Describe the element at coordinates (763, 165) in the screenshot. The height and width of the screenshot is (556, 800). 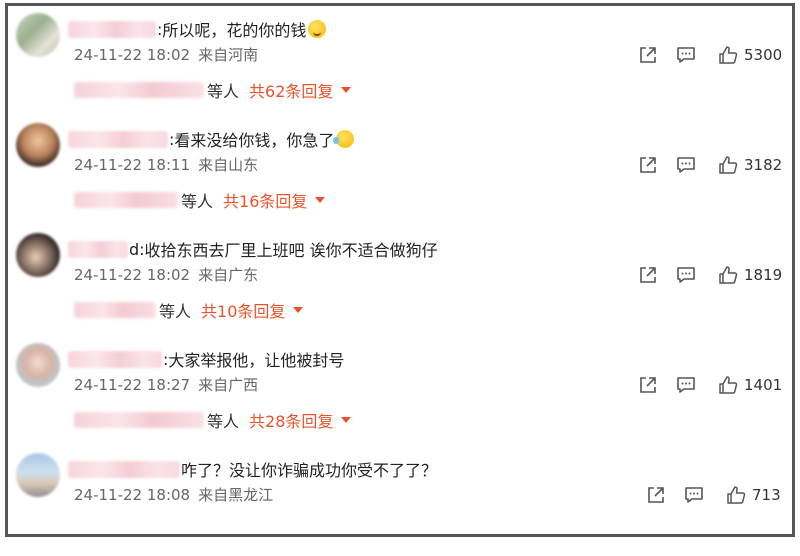
I see `like-count: 3182` at that location.